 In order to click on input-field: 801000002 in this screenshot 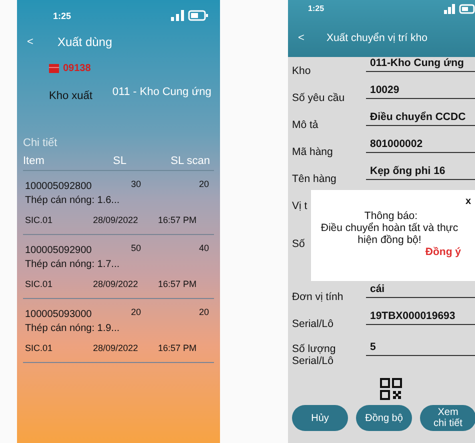, I will do `click(420, 145)`.